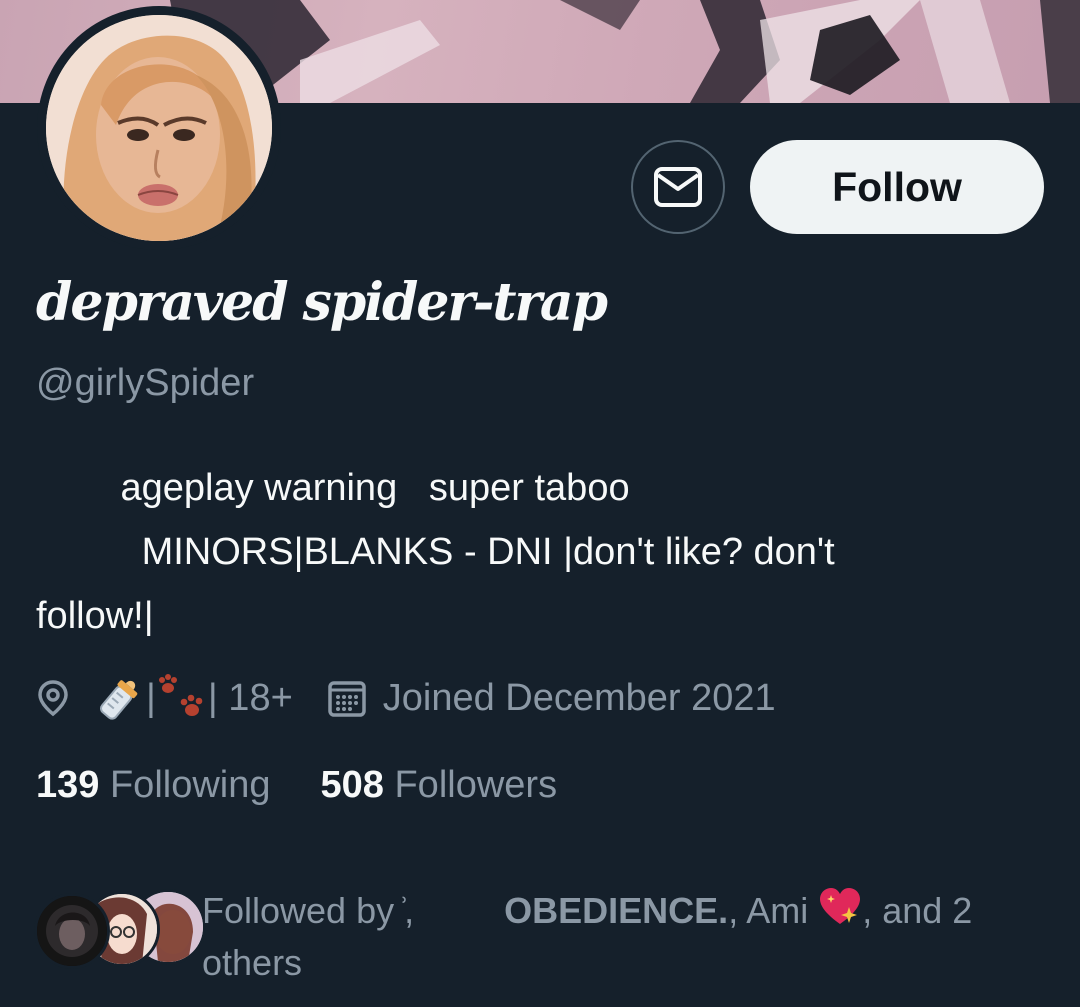 Image resolution: width=1080 pixels, height=1007 pixels. What do you see at coordinates (190, 785) in the screenshot?
I see `following-label: Following` at bounding box center [190, 785].